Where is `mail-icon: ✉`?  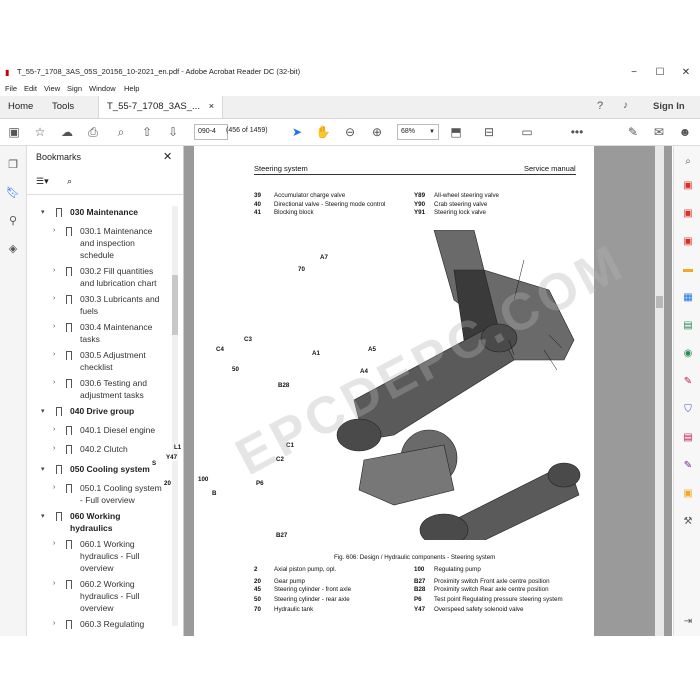
mail-icon: ✉ is located at coordinates (659, 132).